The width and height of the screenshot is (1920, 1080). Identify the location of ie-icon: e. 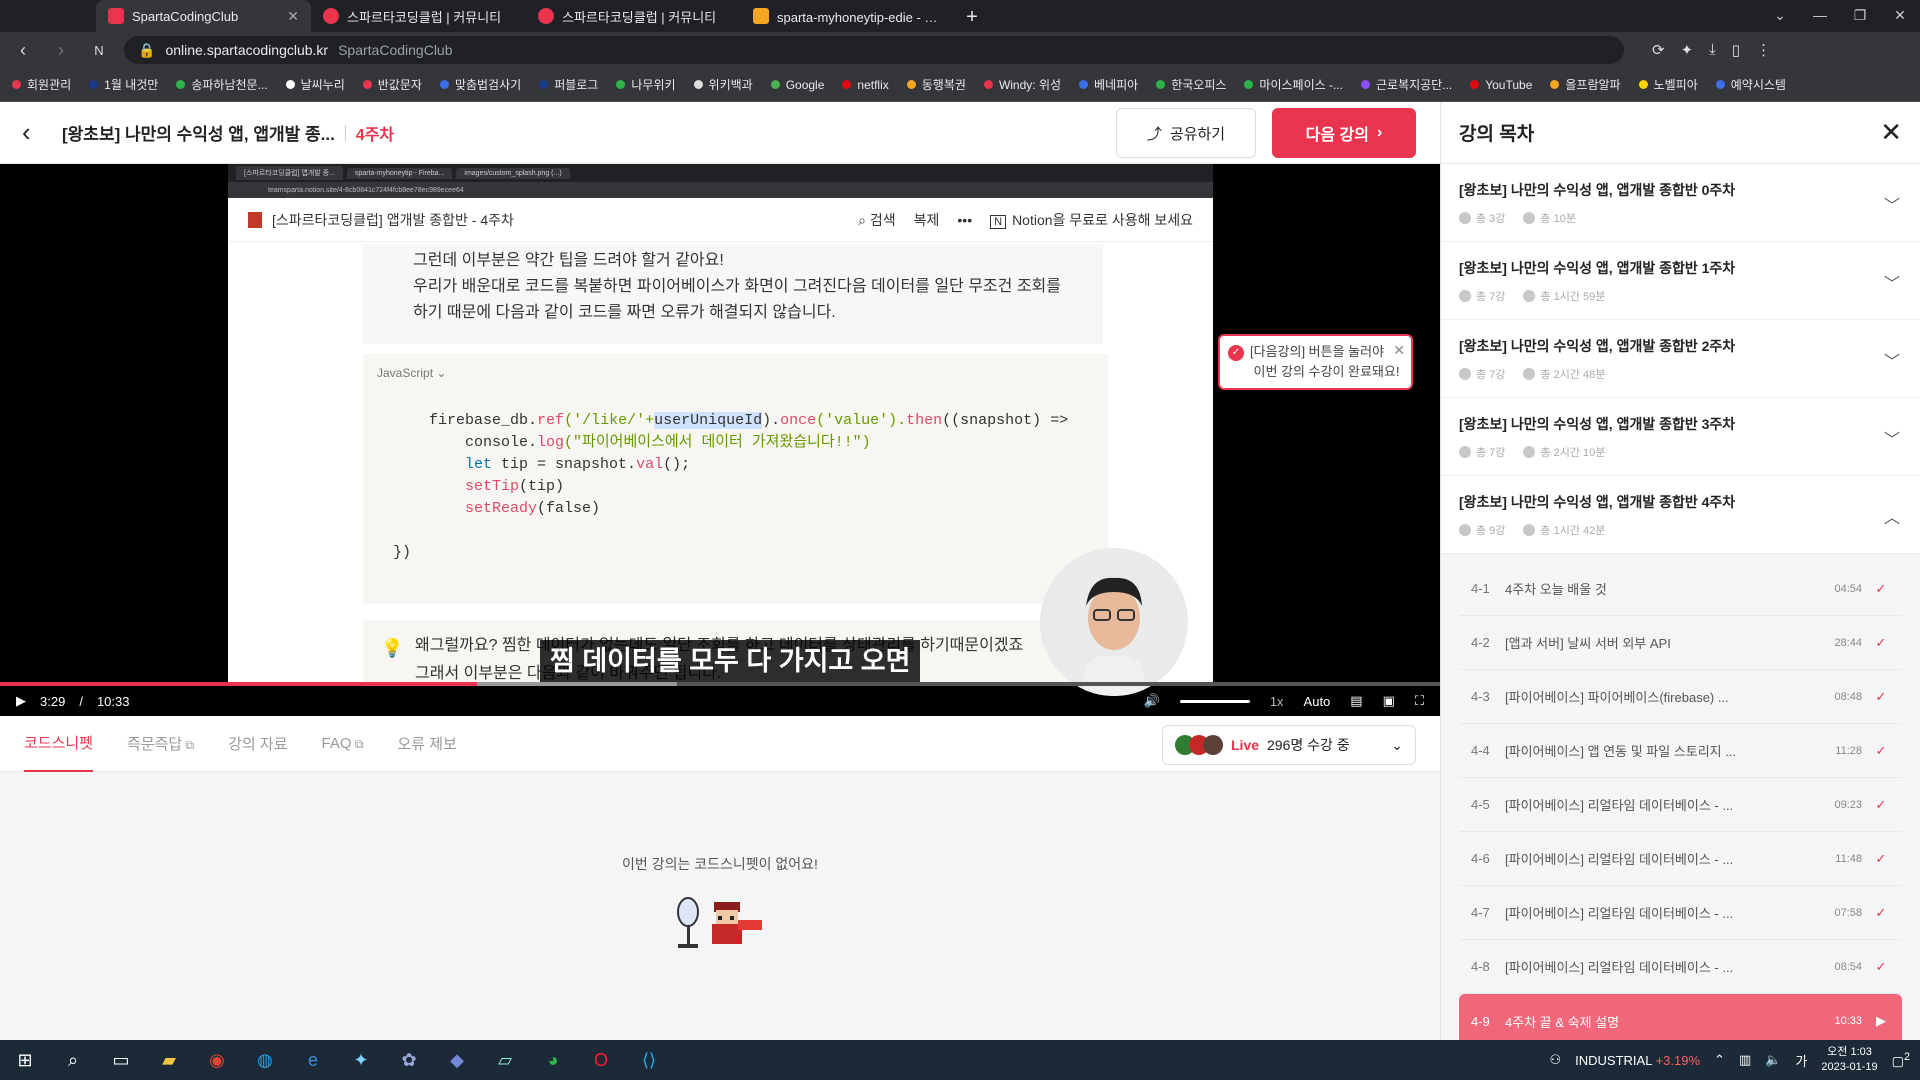
(313, 1060).